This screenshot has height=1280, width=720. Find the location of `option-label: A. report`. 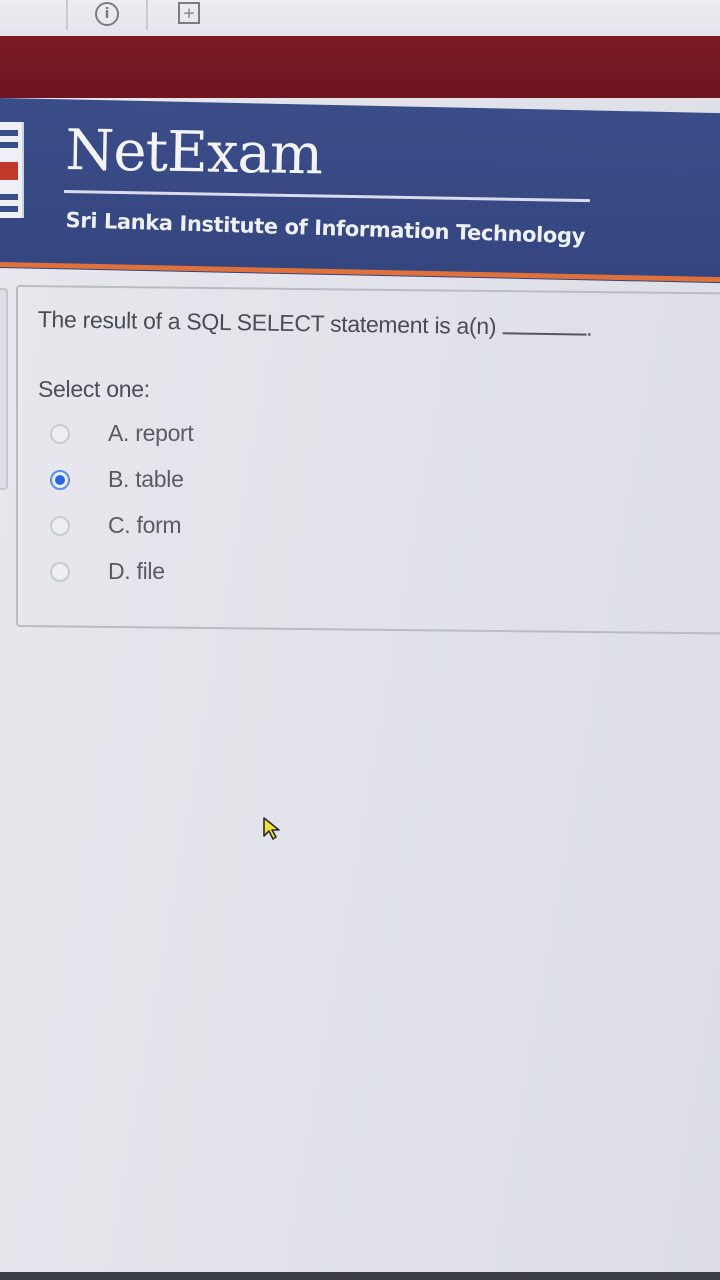

option-label: A. report is located at coordinates (151, 433).